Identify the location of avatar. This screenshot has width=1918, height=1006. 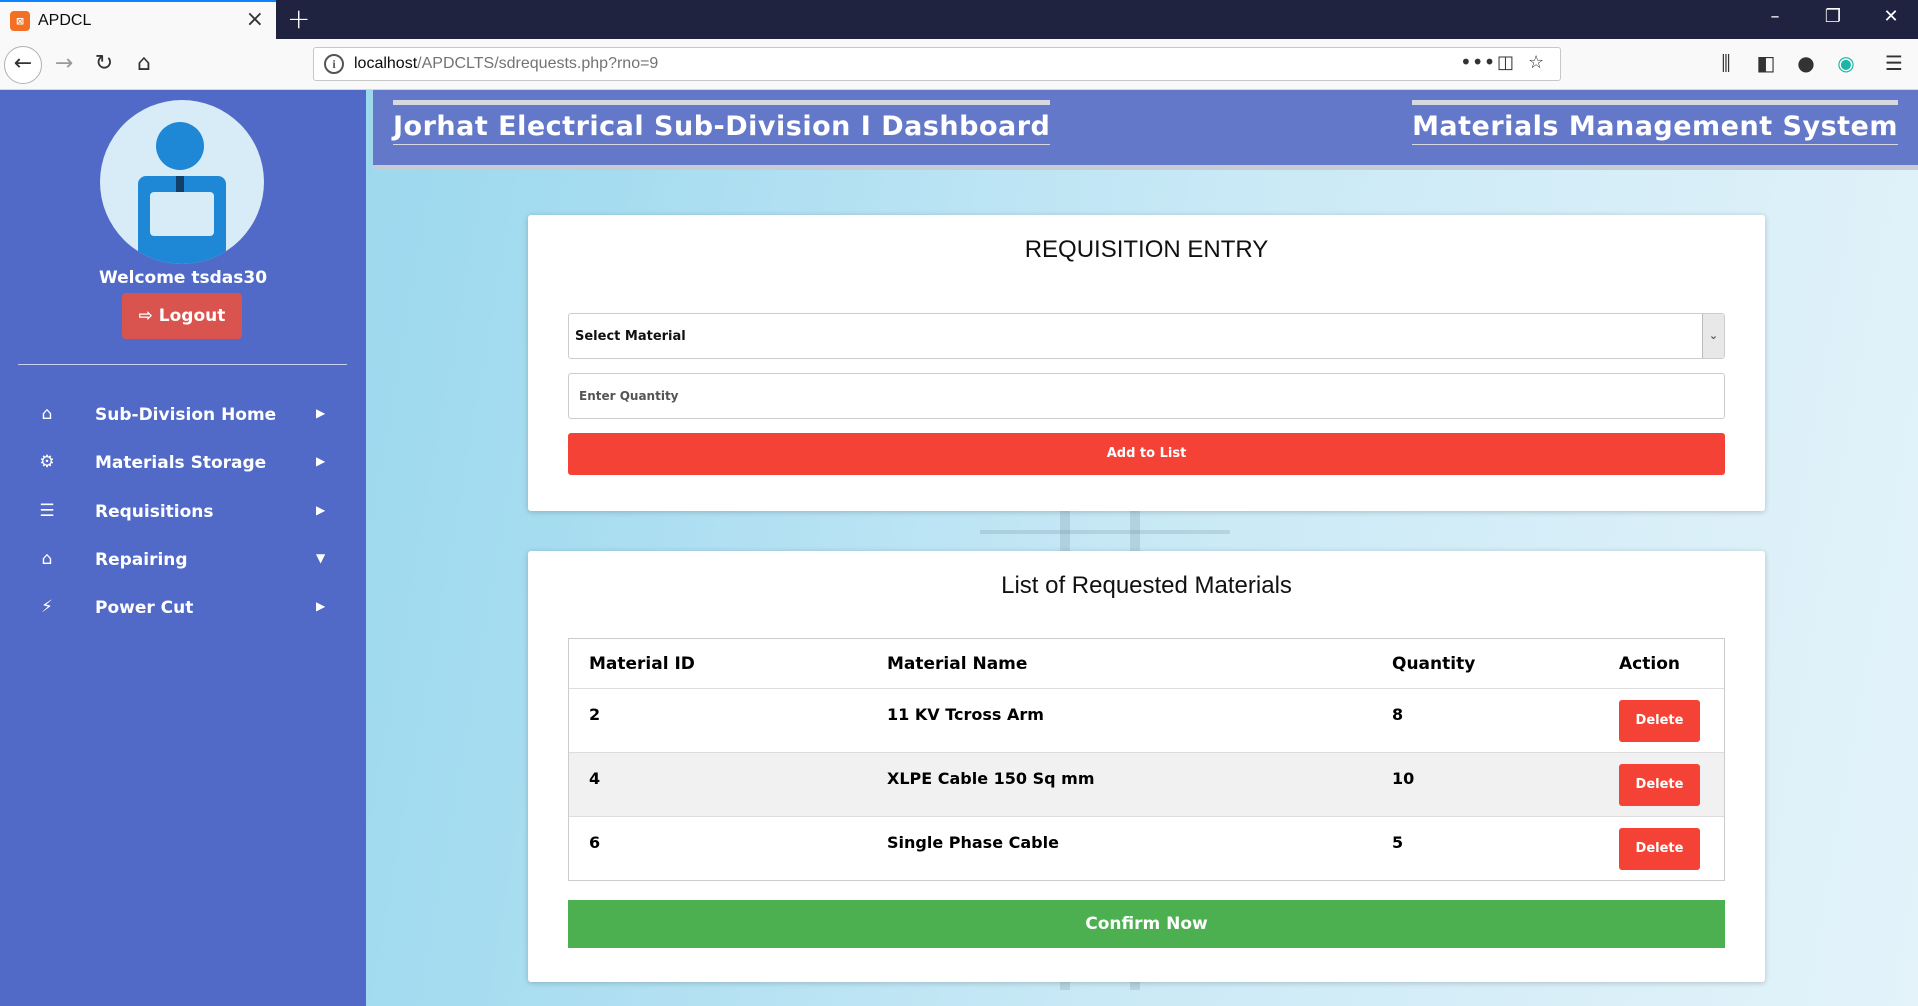
(182, 182).